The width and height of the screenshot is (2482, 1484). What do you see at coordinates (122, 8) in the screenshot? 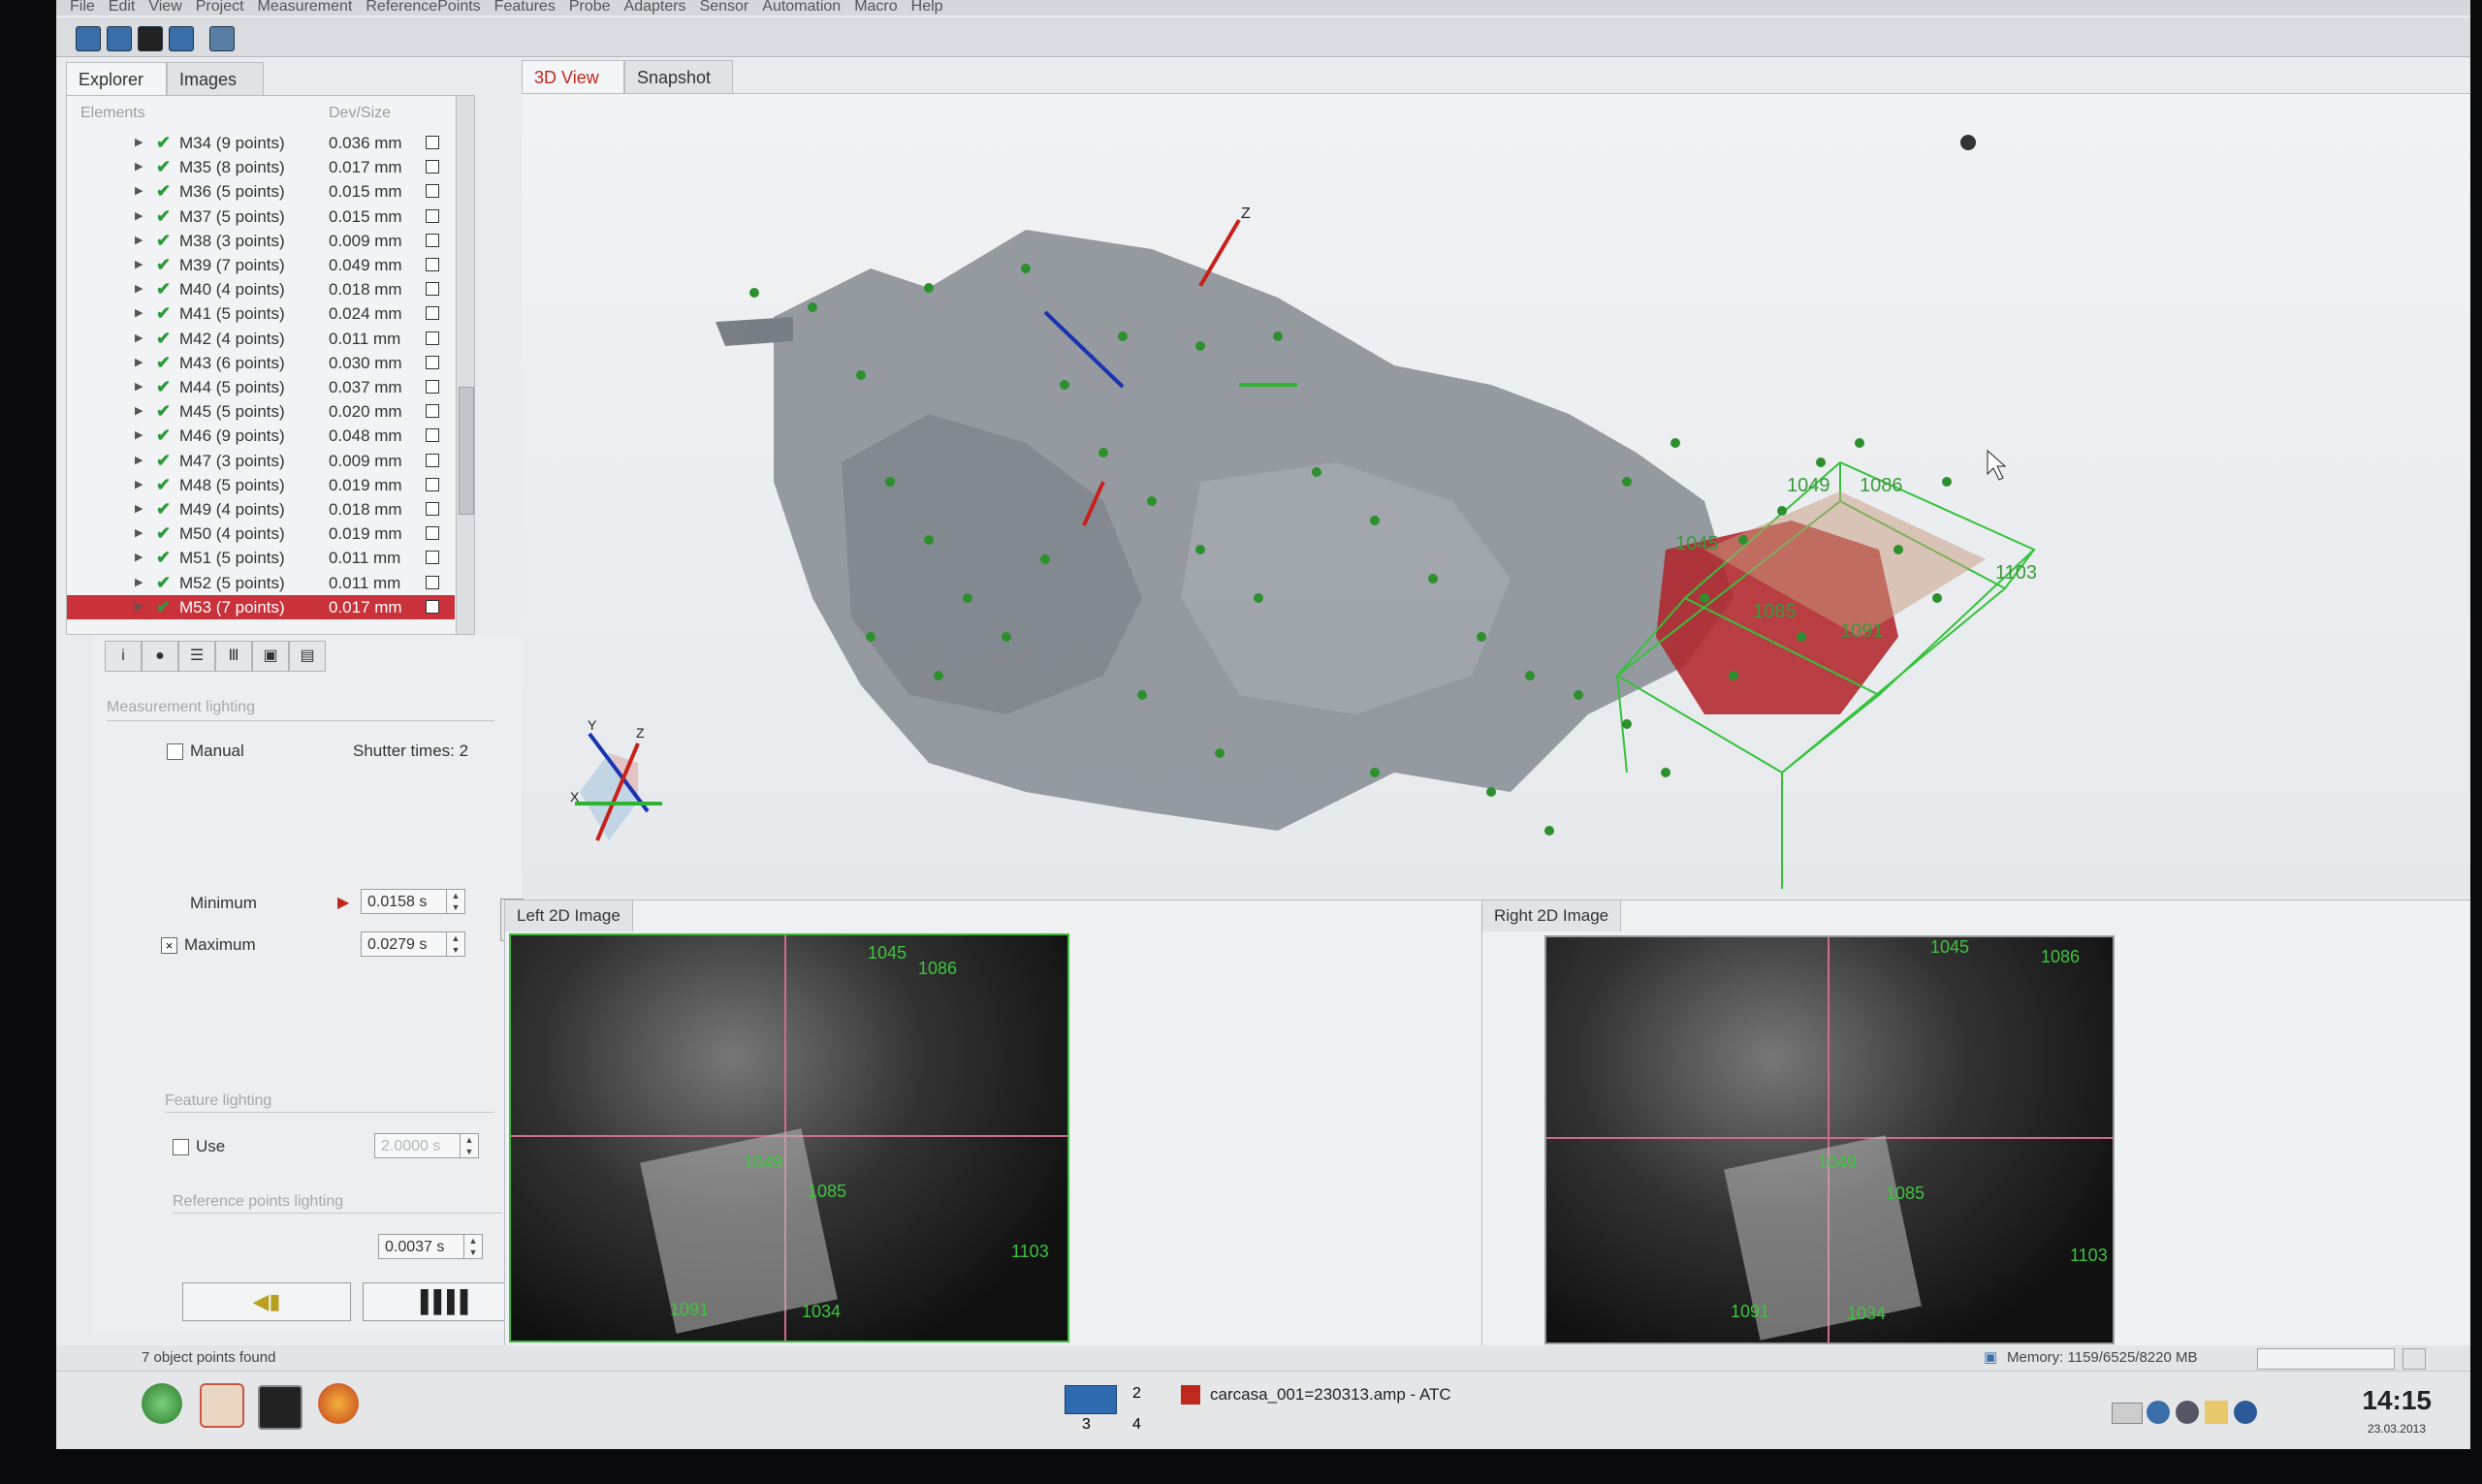
I see `menu-item-edit: Edit` at bounding box center [122, 8].